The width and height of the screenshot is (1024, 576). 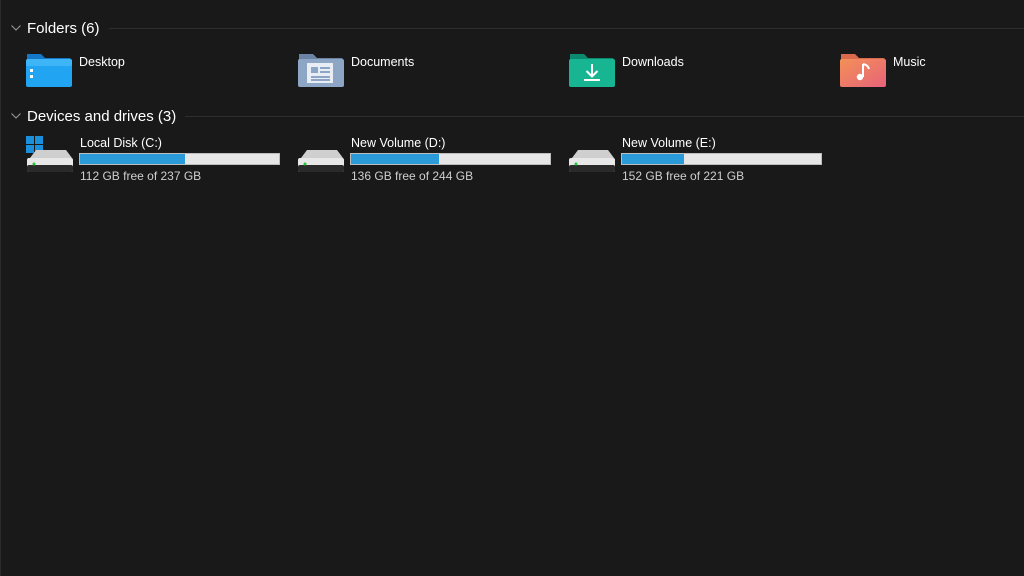 I want to click on documents-folder-icon, so click(x=321, y=70).